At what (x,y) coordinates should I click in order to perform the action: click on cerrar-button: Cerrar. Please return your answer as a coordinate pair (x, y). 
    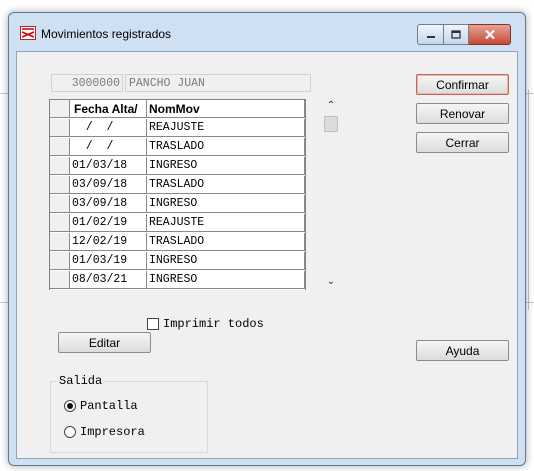
    Looking at the image, I should click on (462, 142).